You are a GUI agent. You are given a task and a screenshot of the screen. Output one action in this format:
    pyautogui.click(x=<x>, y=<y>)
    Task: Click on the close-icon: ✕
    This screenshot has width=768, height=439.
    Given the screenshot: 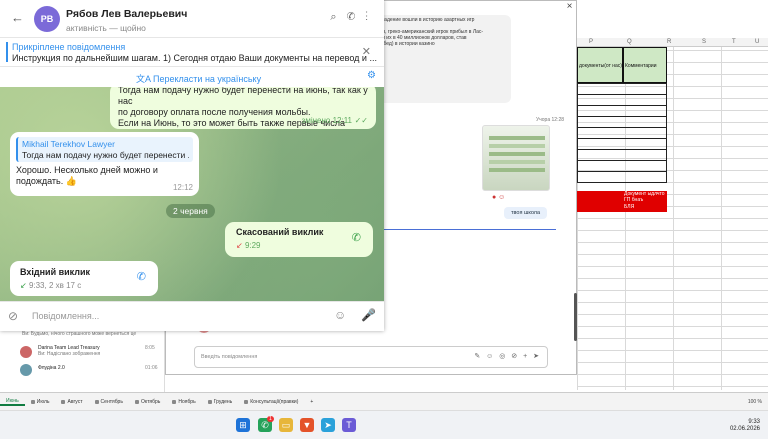 What is the action you would take?
    pyautogui.click(x=366, y=51)
    